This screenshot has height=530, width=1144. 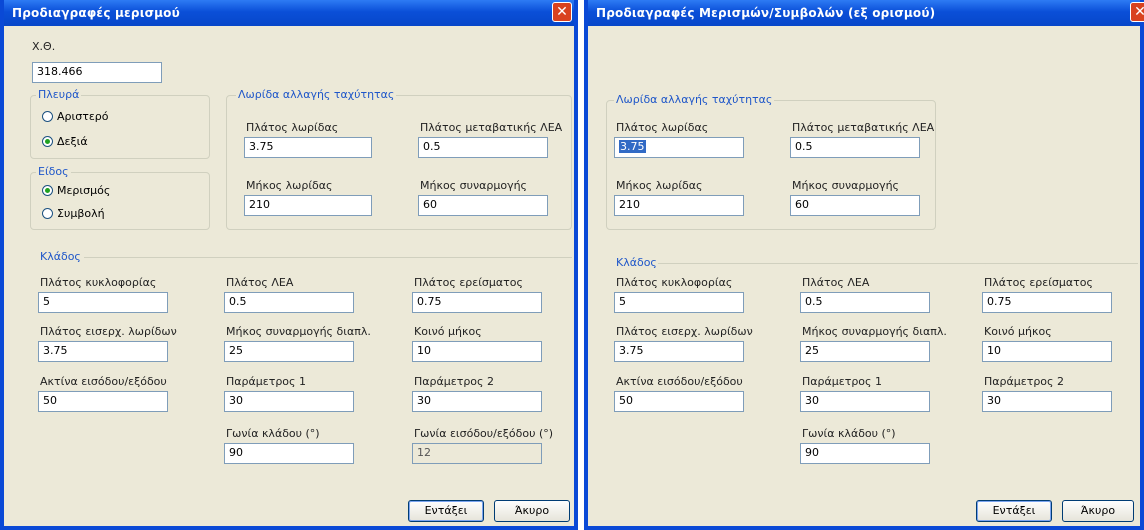 I want to click on chainage-input: 318.466, so click(x=97, y=72).